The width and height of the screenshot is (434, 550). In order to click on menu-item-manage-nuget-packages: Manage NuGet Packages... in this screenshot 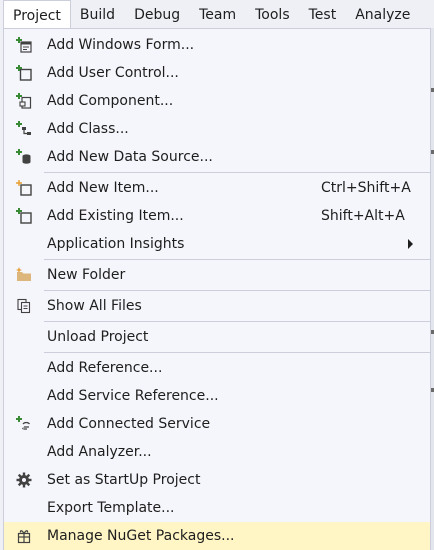, I will do `click(217, 536)`.